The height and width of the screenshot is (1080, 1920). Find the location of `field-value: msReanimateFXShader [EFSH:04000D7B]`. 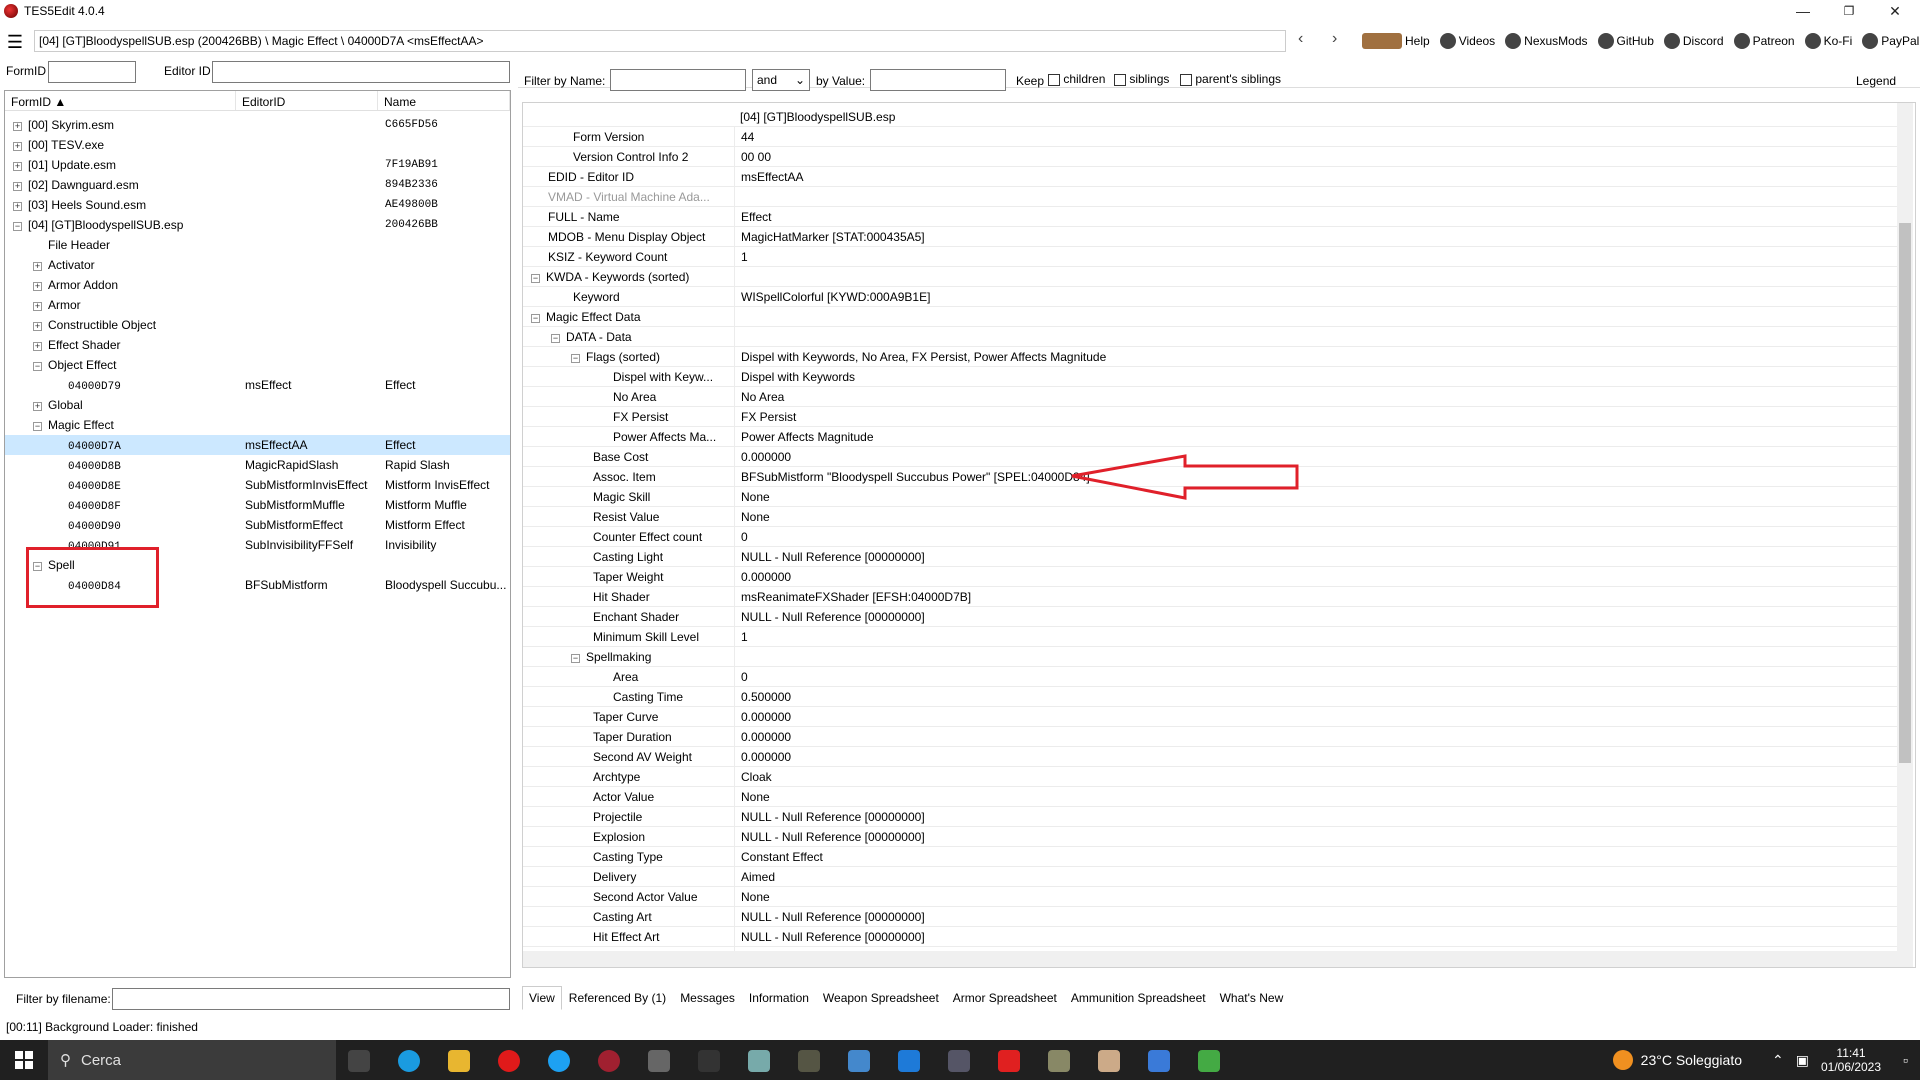

field-value: msReanimateFXShader [EFSH:04000D7B] is located at coordinates (852, 597).